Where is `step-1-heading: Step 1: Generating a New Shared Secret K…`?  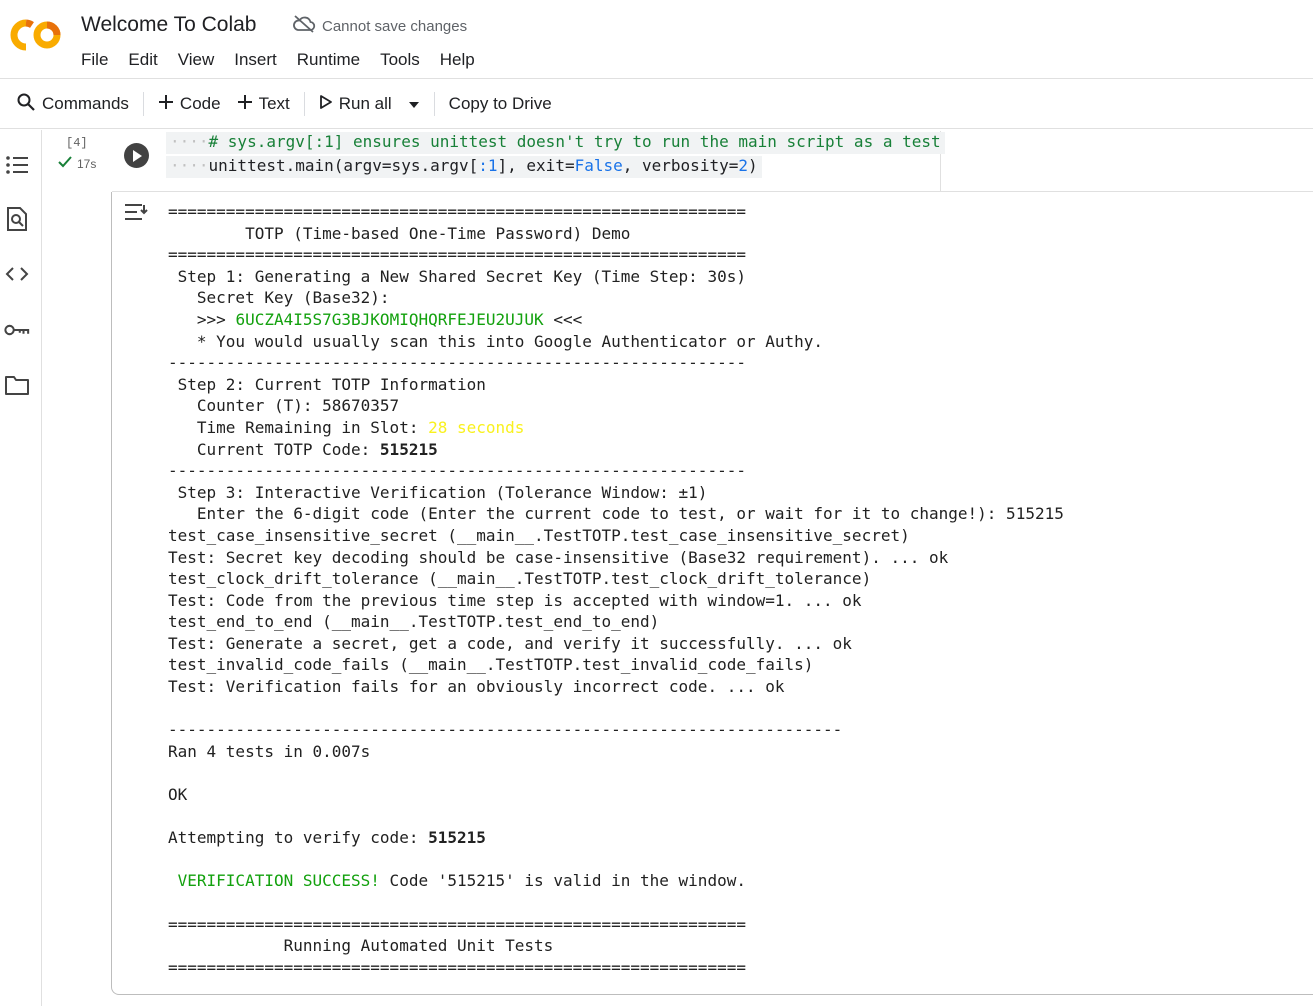
step-1-heading: Step 1: Generating a New Shared Secret K… is located at coordinates (457, 276).